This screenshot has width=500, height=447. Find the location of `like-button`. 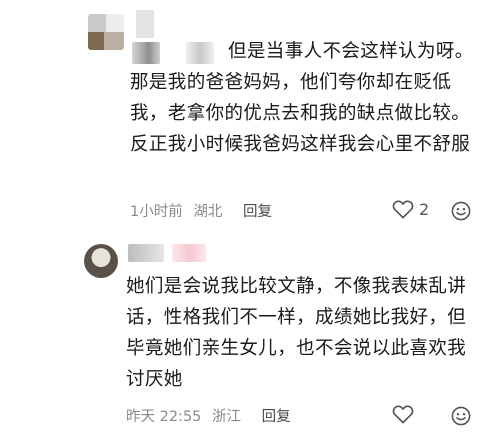

like-button is located at coordinates (405, 414).